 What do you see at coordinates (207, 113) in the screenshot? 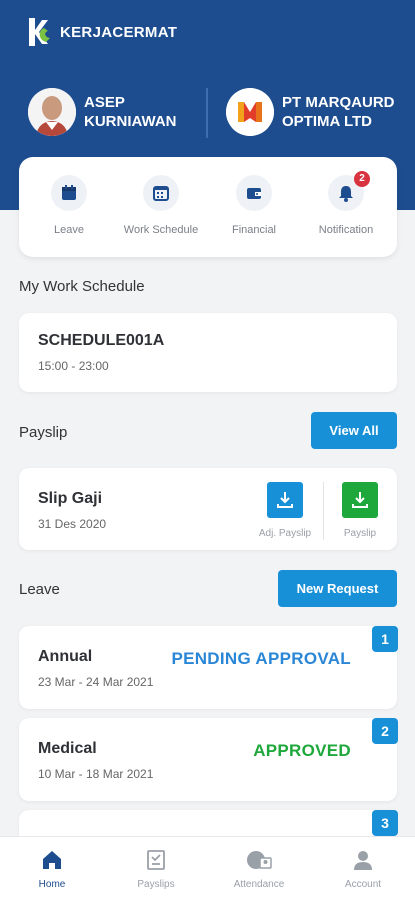
I see `header-divider` at bounding box center [207, 113].